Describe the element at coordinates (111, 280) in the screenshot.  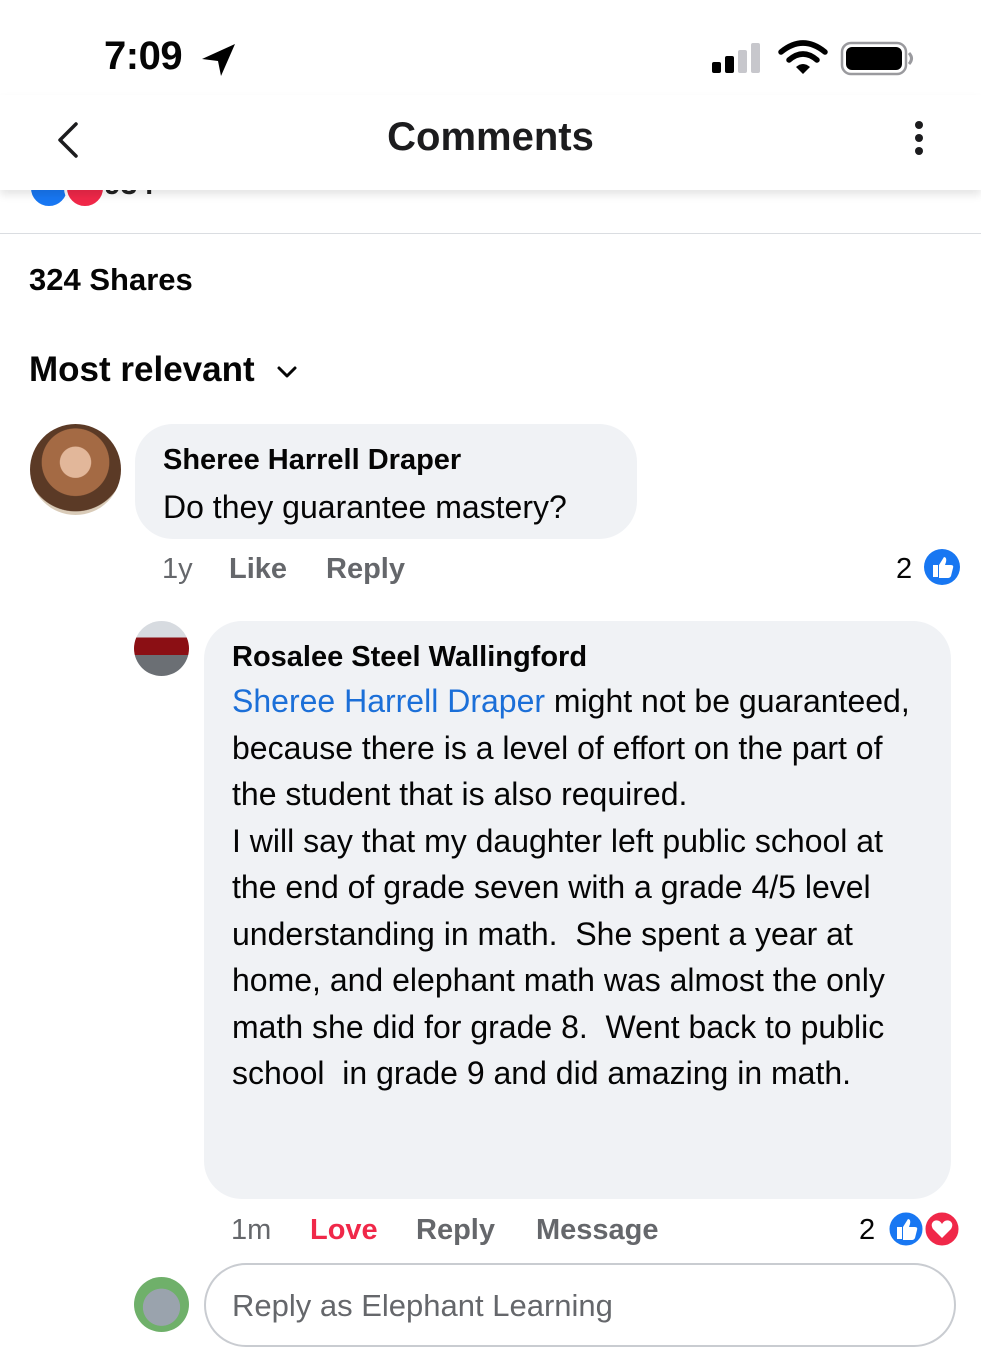
I see `shares-count: 324 Shares` at that location.